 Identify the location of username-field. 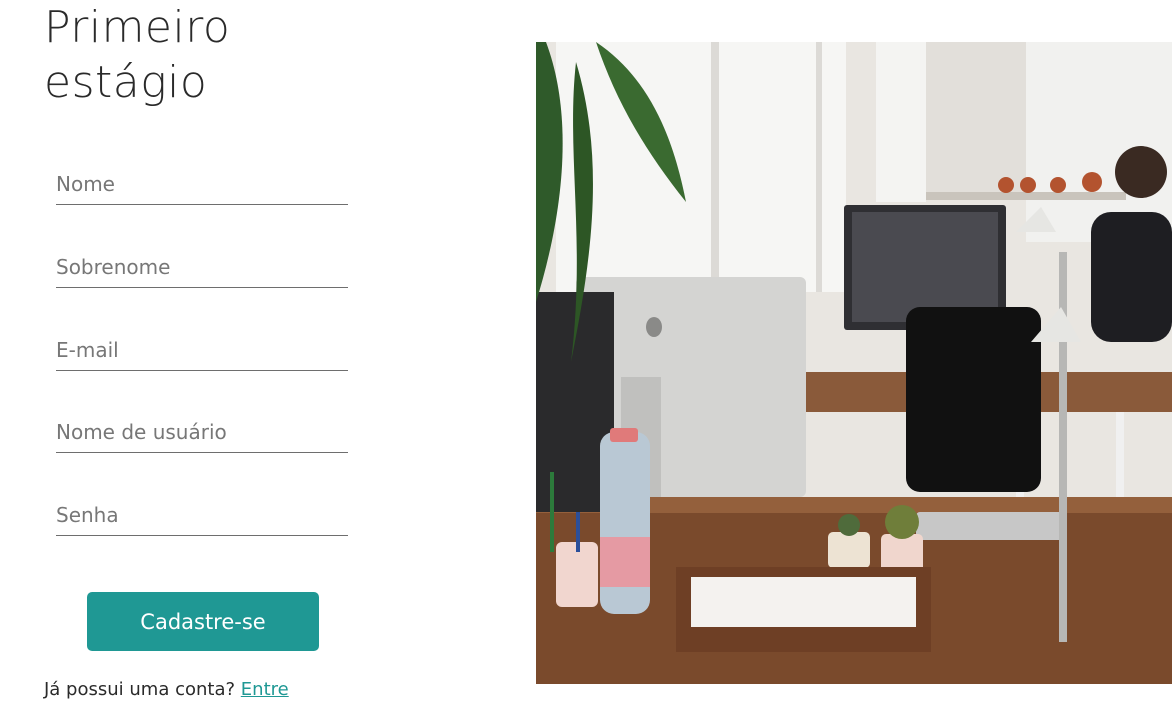
(202, 432).